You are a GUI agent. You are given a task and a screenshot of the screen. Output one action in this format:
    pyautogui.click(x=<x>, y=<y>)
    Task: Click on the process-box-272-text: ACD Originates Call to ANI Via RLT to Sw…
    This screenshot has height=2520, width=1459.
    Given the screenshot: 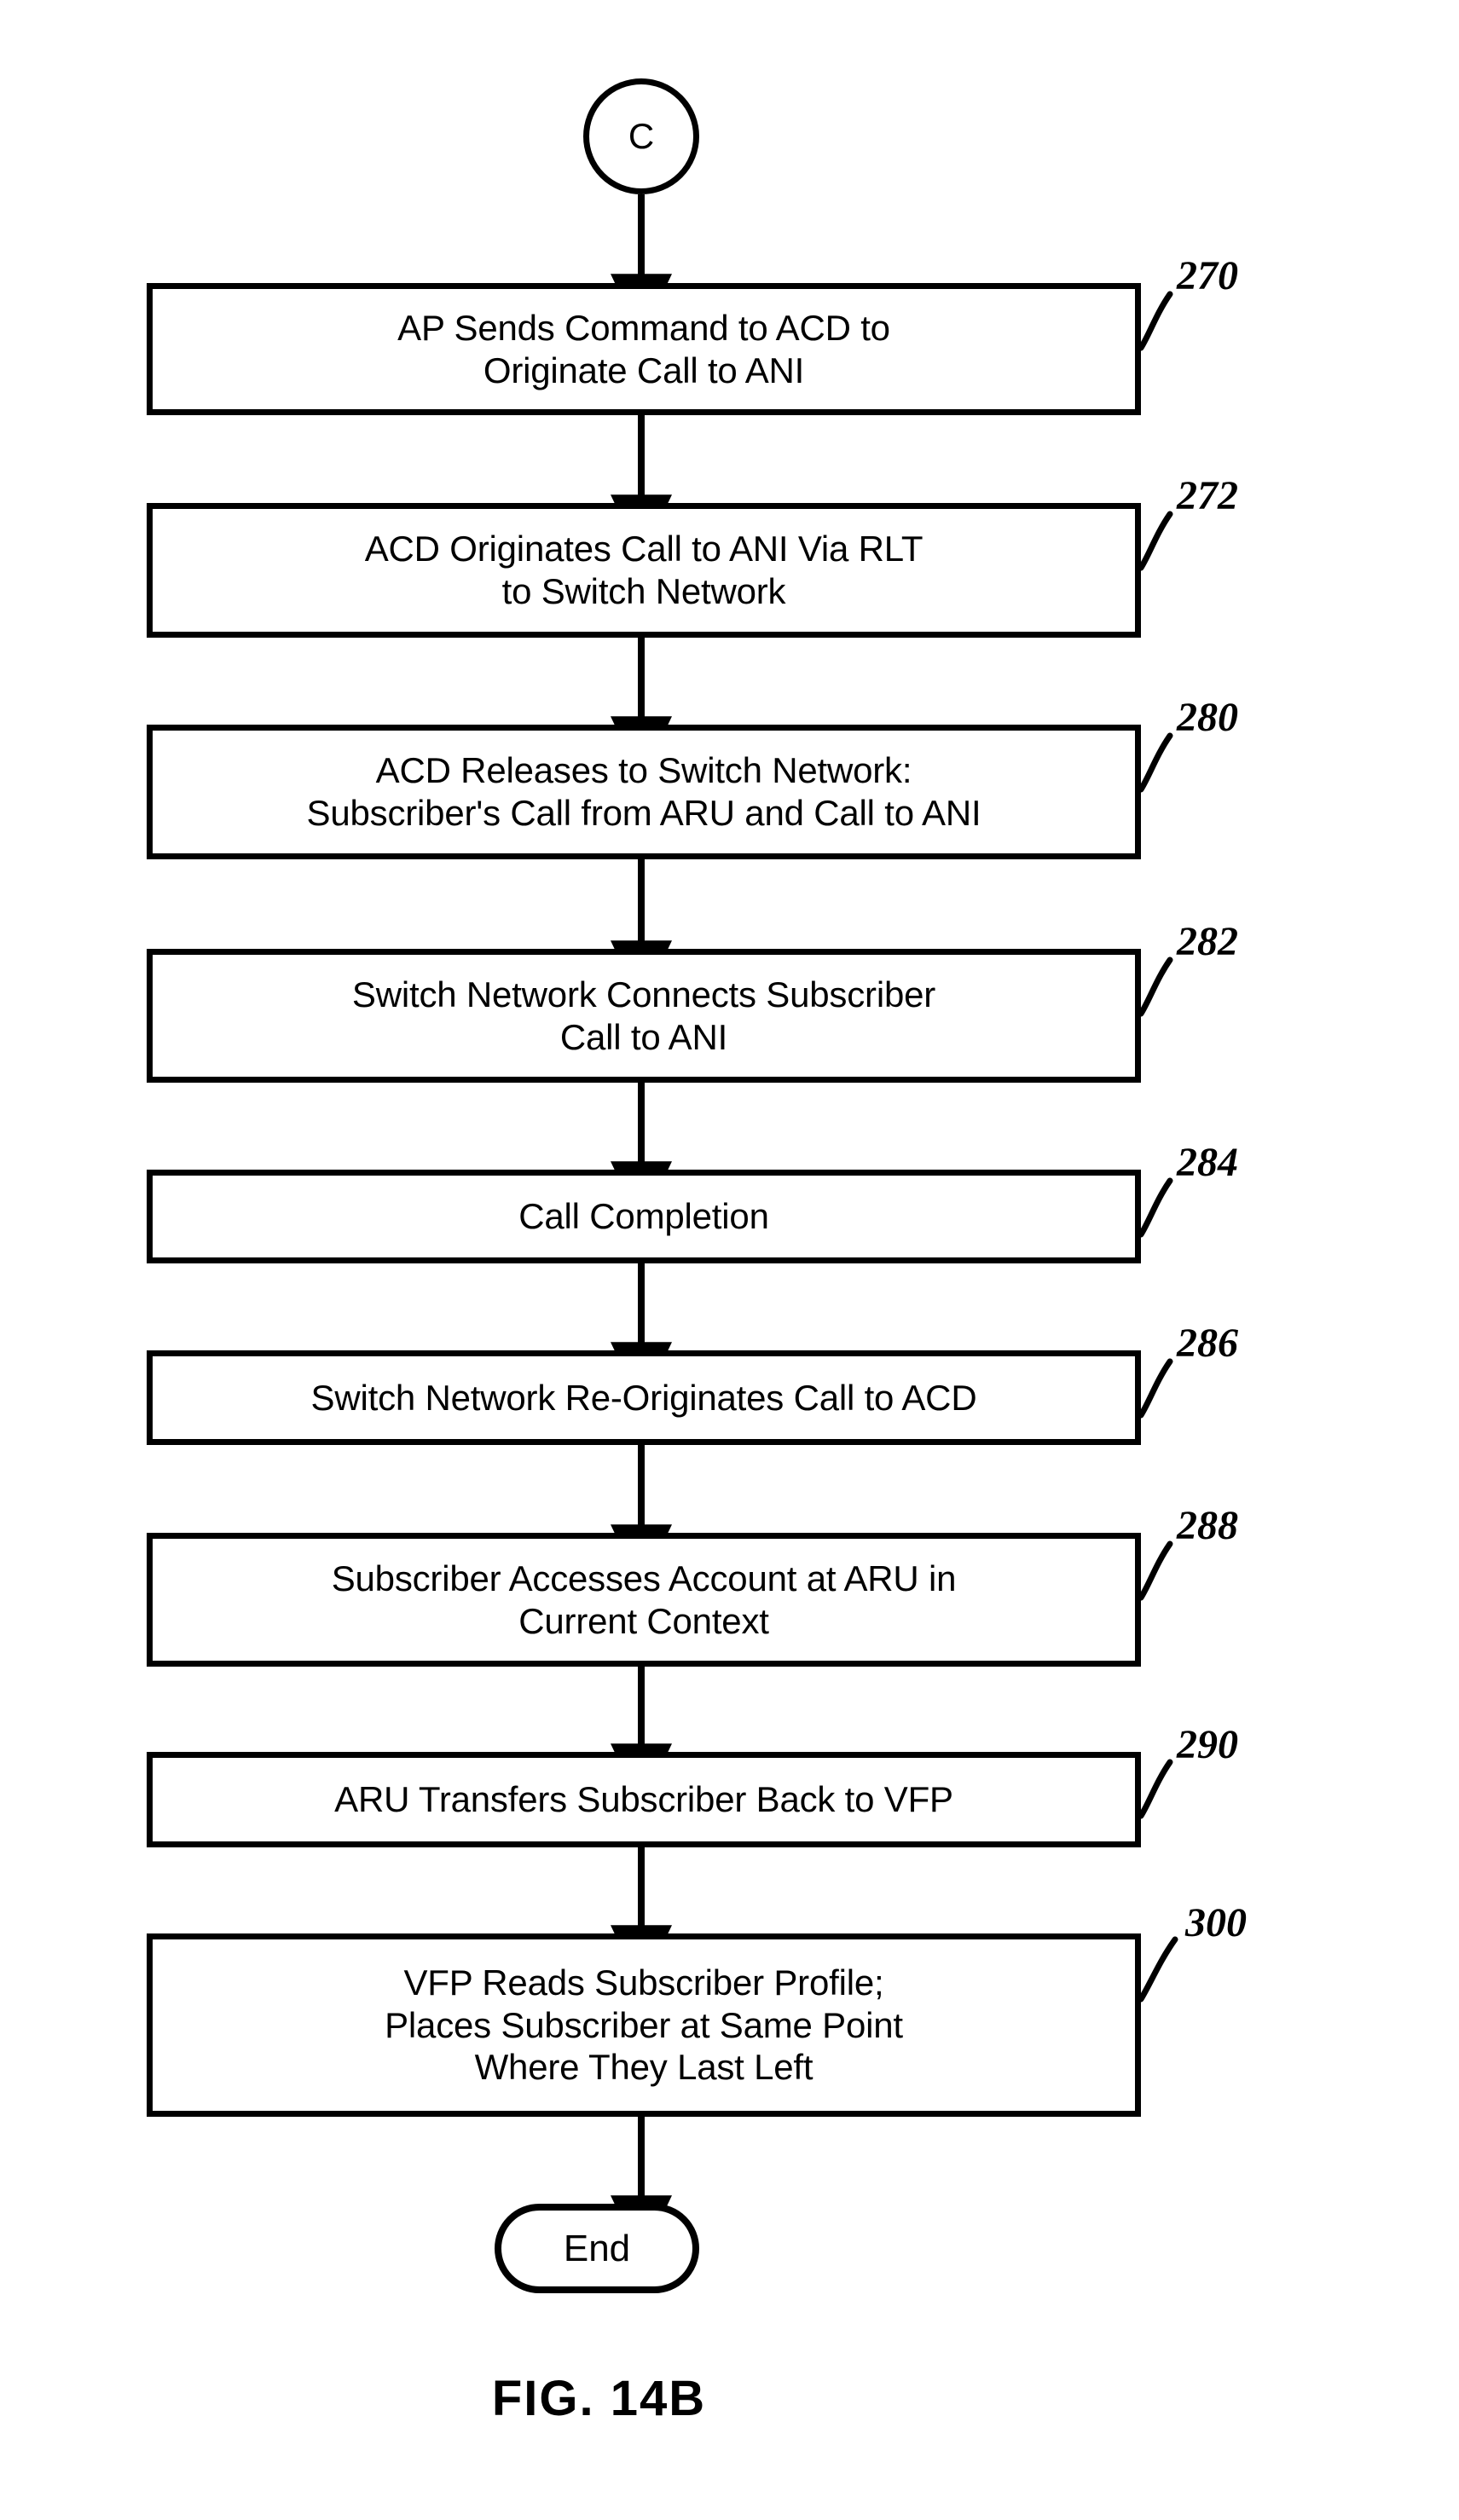 What is the action you would take?
    pyautogui.click(x=643, y=570)
    